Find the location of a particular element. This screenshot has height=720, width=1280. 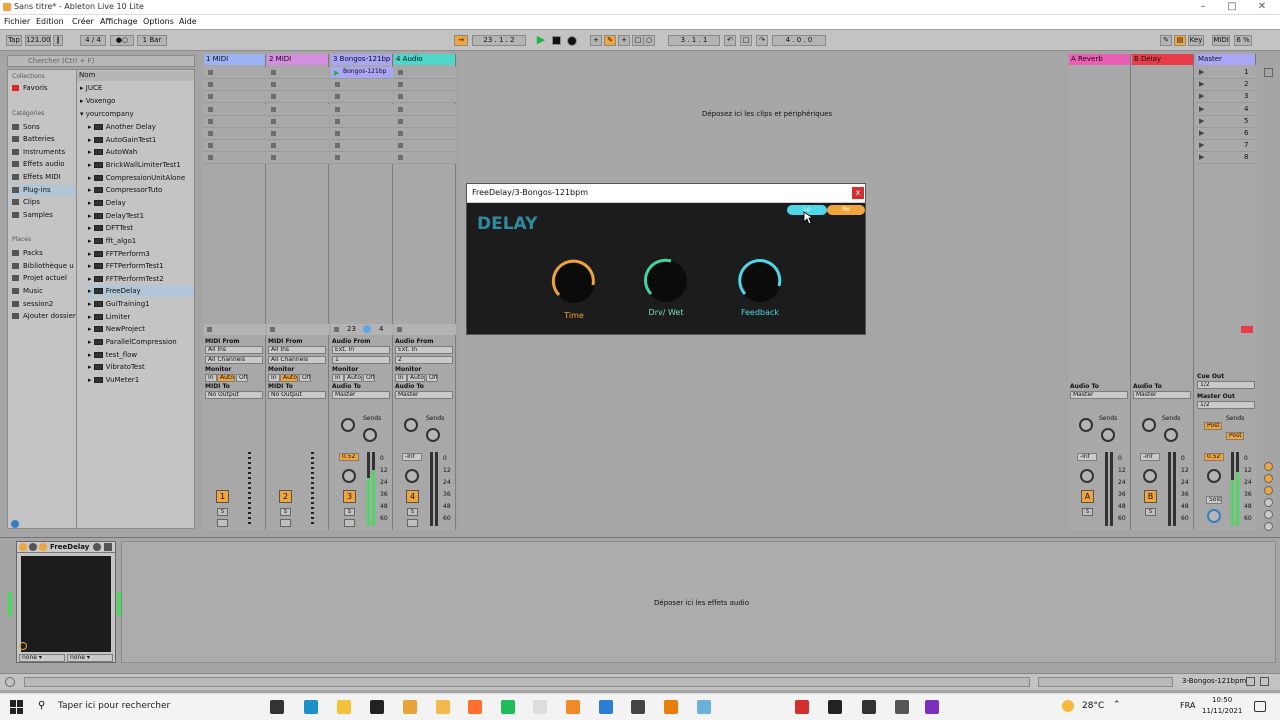

file-delay: ▸ Delay is located at coordinates (145, 203).